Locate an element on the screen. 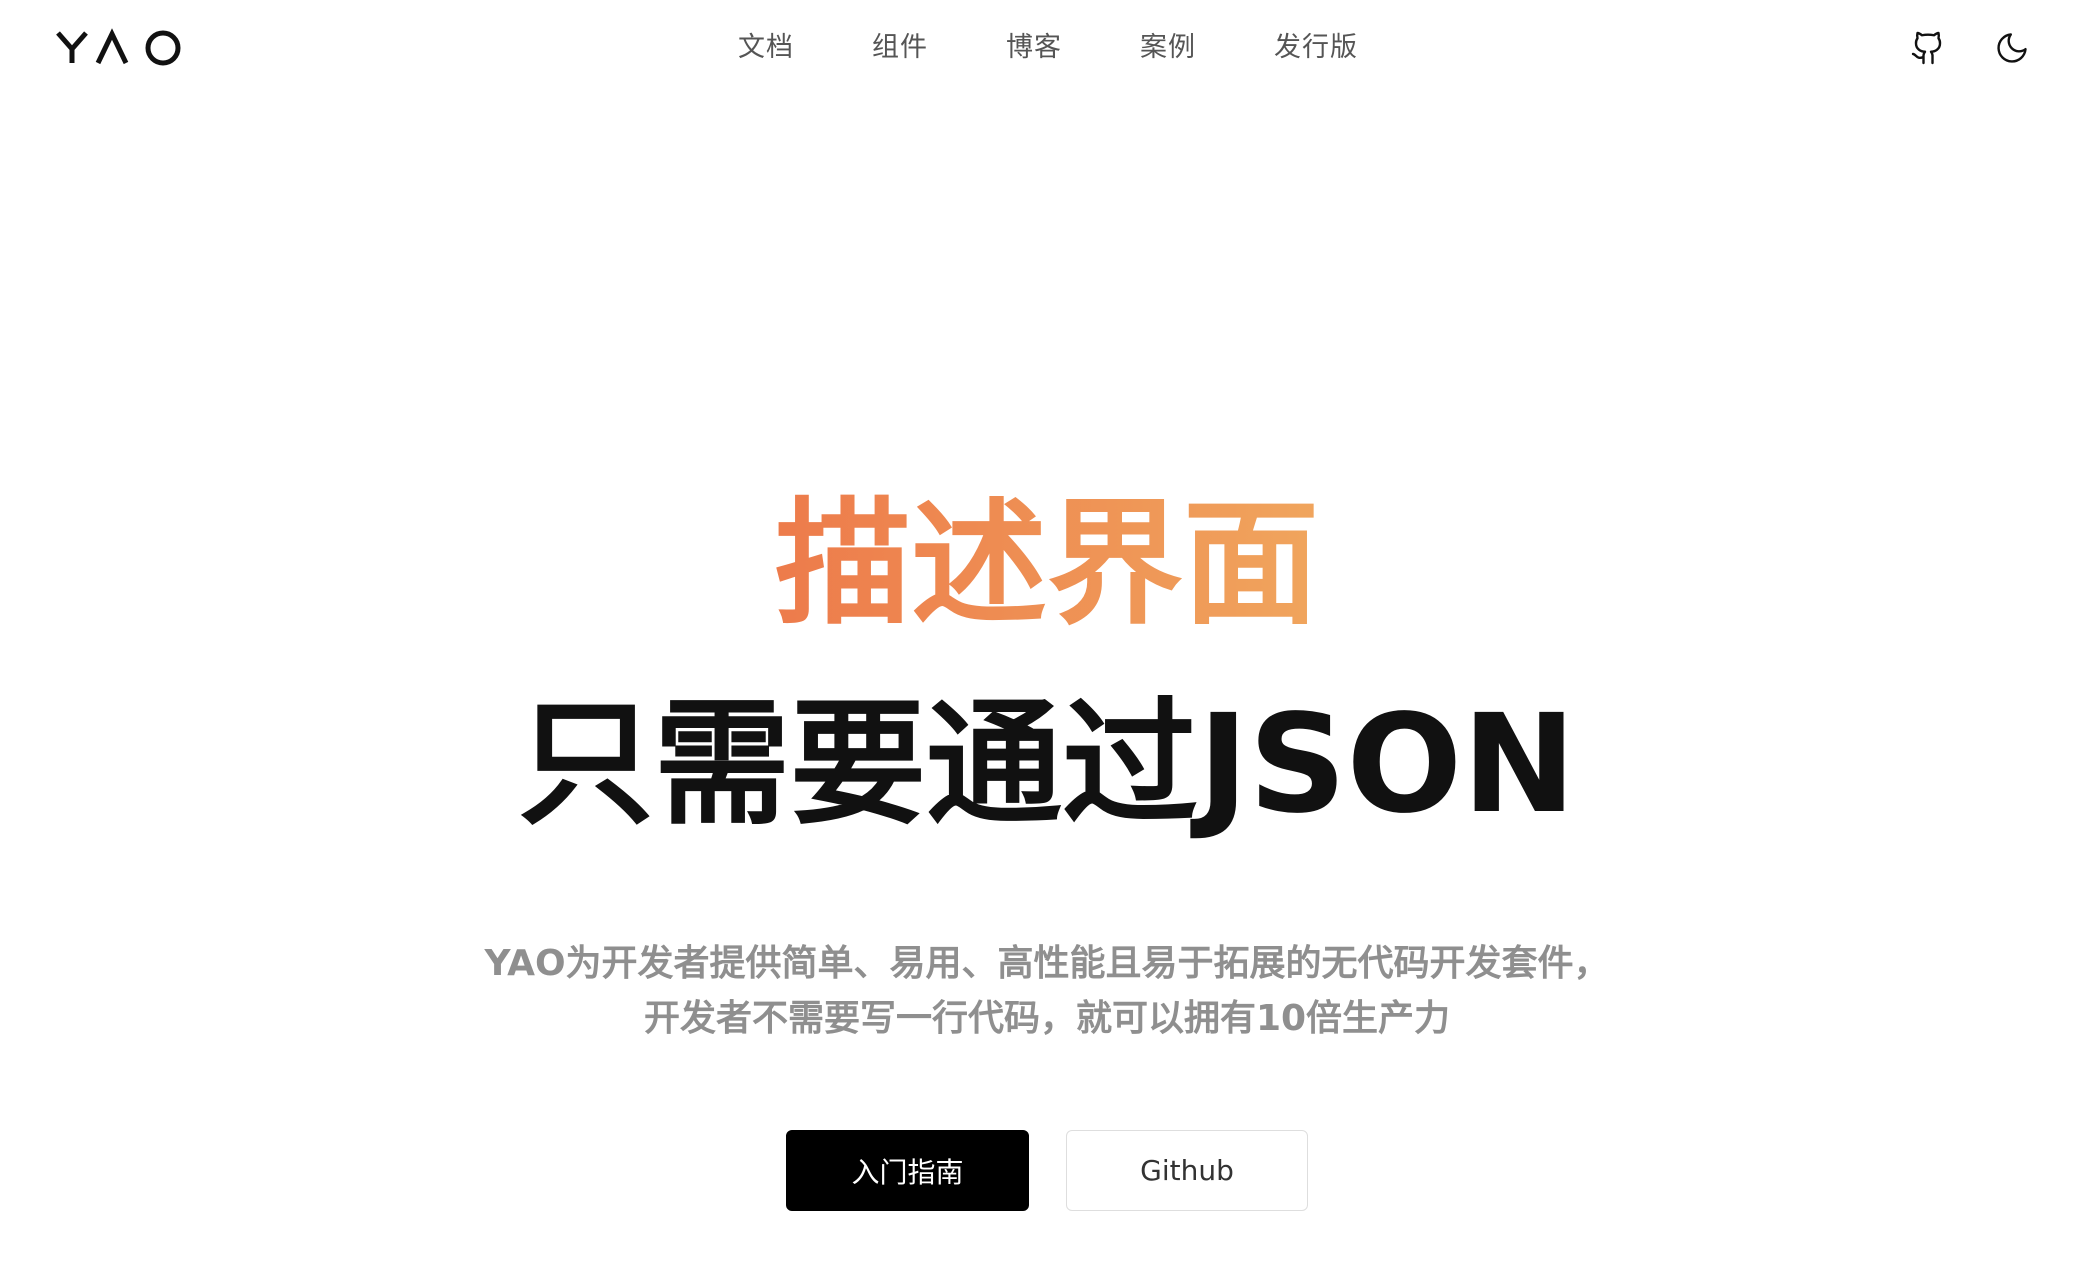  top-header: 文档 组件 博客 案例 发行版 is located at coordinates (1047, 48).